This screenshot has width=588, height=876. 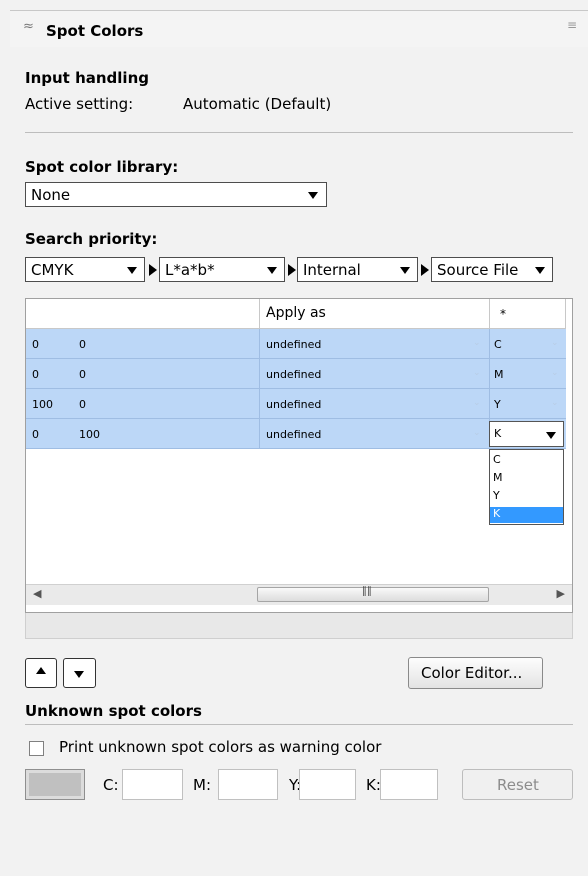 I want to click on arrow-down-icon, so click(x=79, y=674).